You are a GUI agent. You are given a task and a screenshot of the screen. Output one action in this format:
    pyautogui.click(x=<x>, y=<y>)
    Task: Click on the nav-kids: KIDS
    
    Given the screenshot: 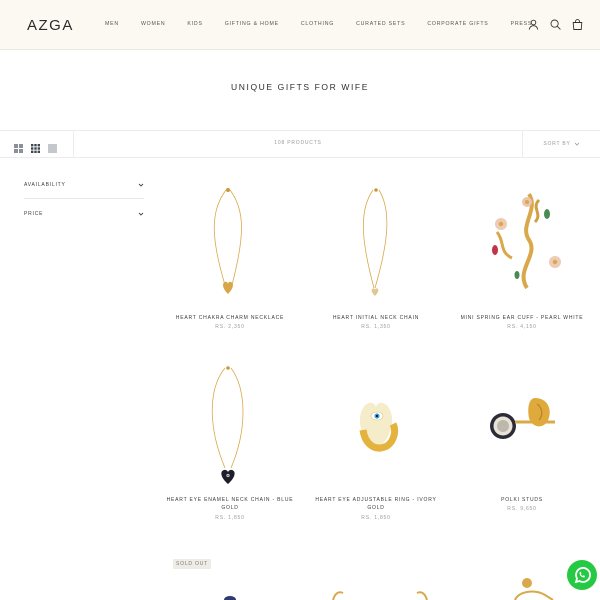 What is the action you would take?
    pyautogui.click(x=194, y=24)
    